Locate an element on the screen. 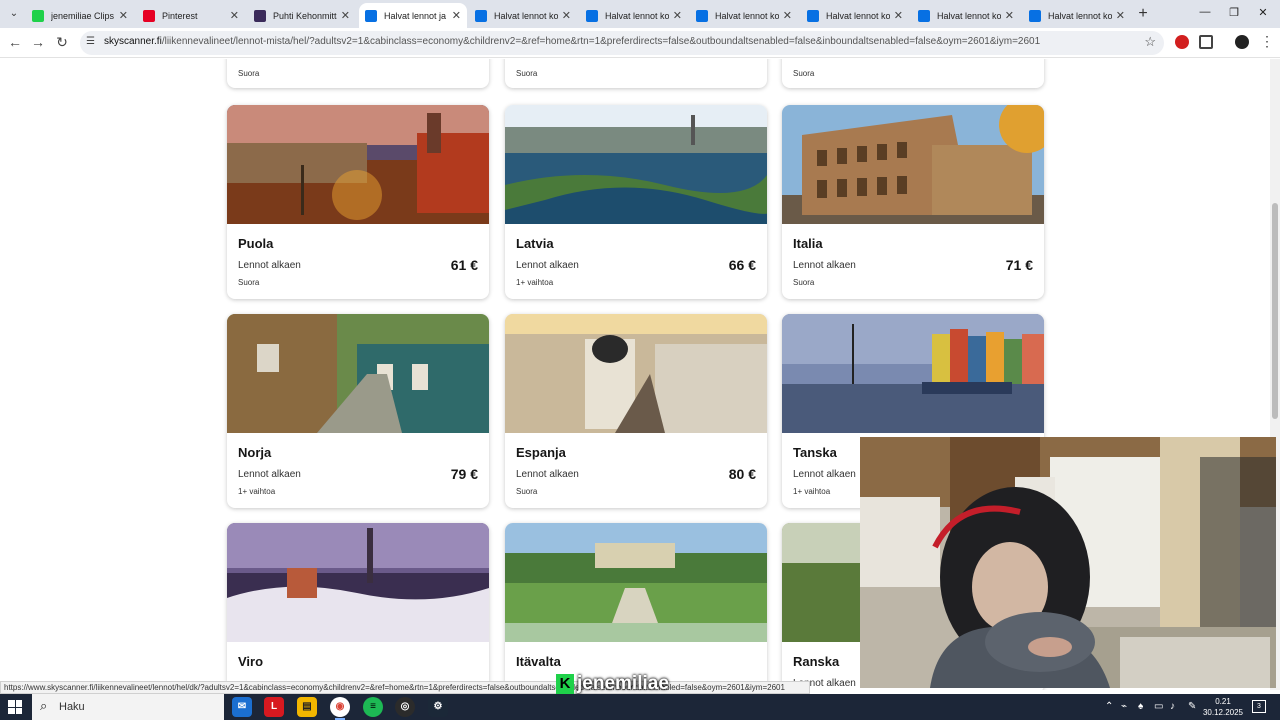  destination-card: Italia Lennot alkaen 71 € Suora is located at coordinates (913, 202).